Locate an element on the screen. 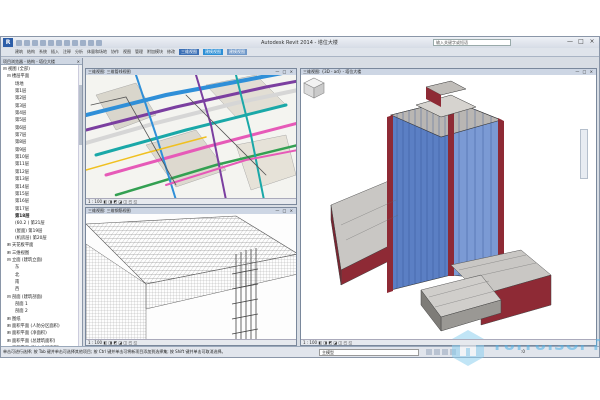  project-browser-close-button: × is located at coordinates (78, 61).